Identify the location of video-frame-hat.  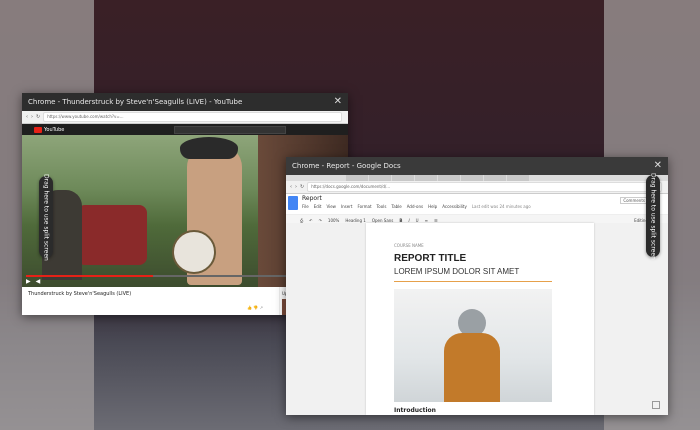
(209, 148).